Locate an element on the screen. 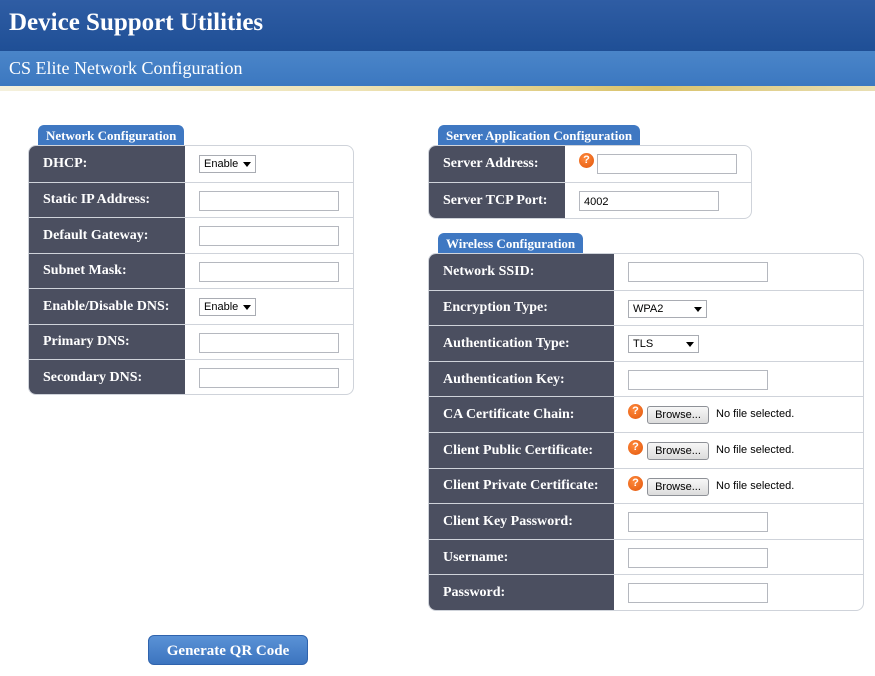  server-address-label: Server Address: is located at coordinates (497, 164).